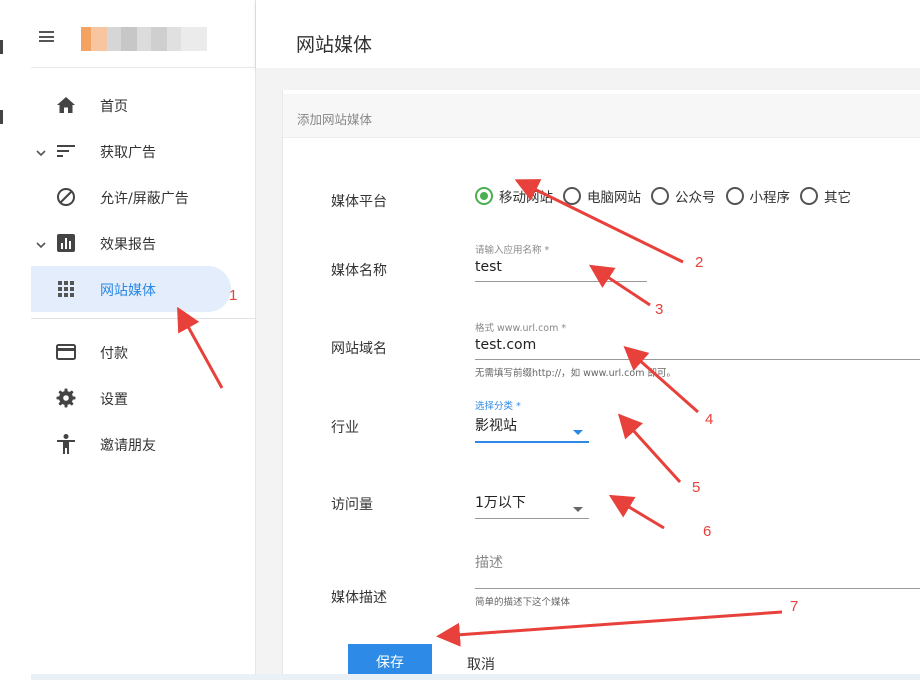 This screenshot has height=680, width=920. I want to click on domain-float-label: 格式 www.url.com *, so click(521, 328).